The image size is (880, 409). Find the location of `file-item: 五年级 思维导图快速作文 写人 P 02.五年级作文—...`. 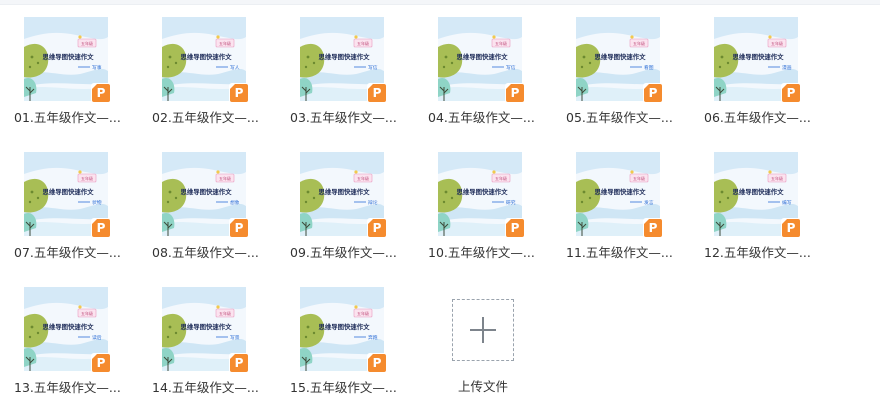

file-item: 五年级 思维导图快速作文 写人 P 02.五年级作文—... is located at coordinates (212, 77).